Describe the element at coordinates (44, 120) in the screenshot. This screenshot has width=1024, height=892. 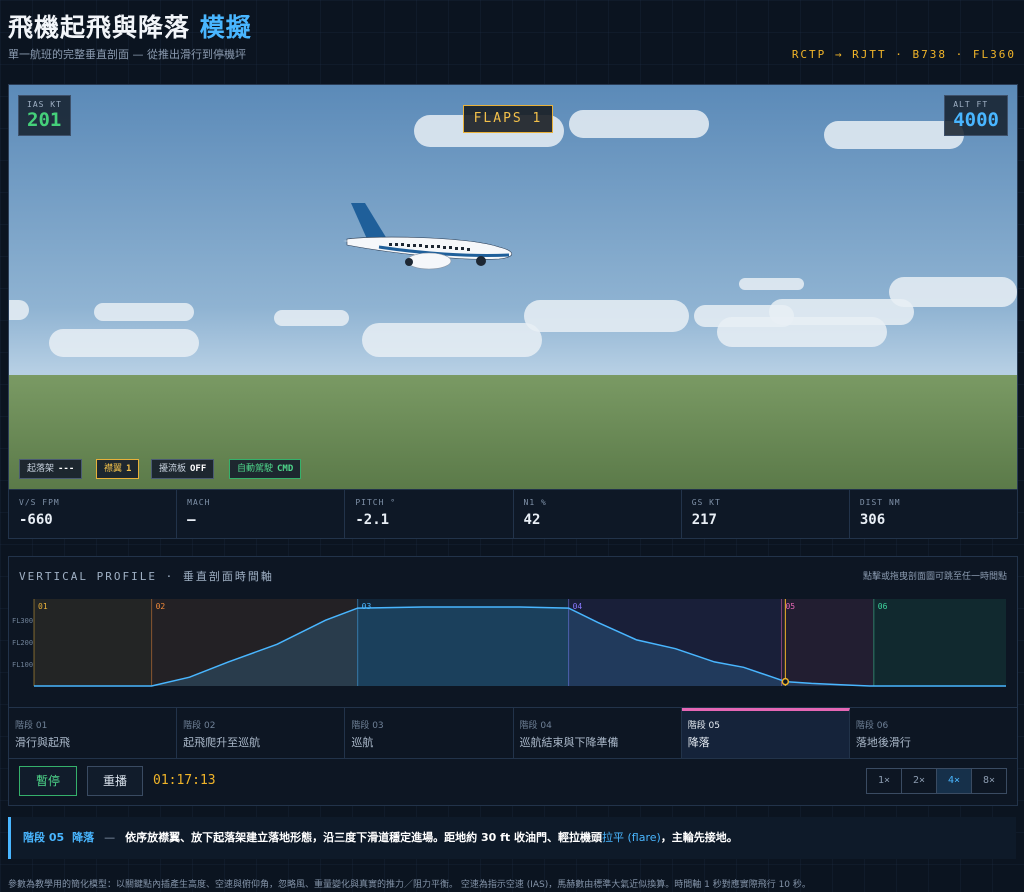
I see `ias-value: 201` at that location.